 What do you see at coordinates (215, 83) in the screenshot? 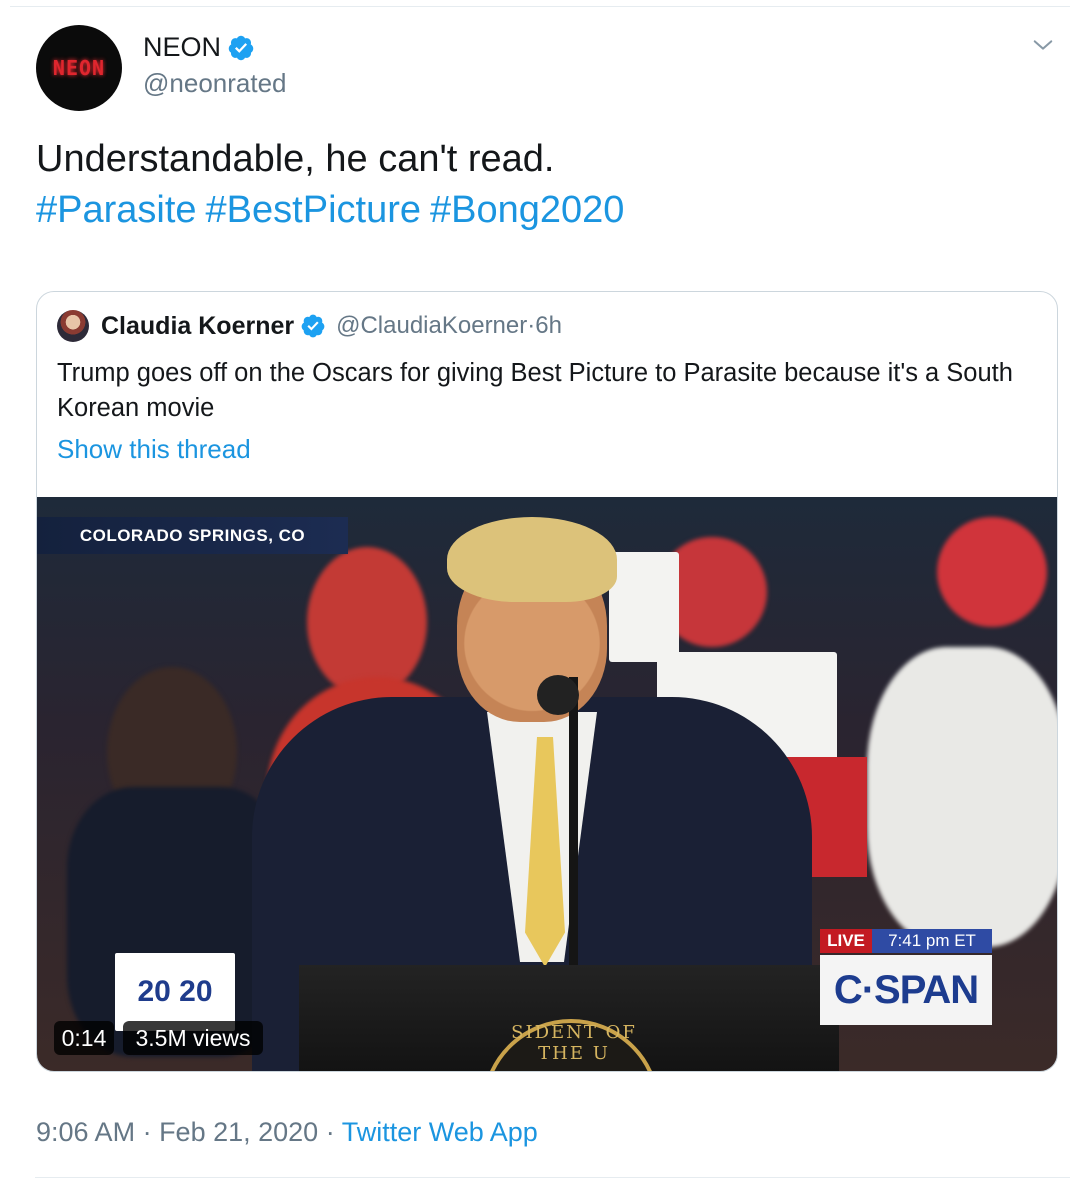
I see `author-handle: @neonrated` at bounding box center [215, 83].